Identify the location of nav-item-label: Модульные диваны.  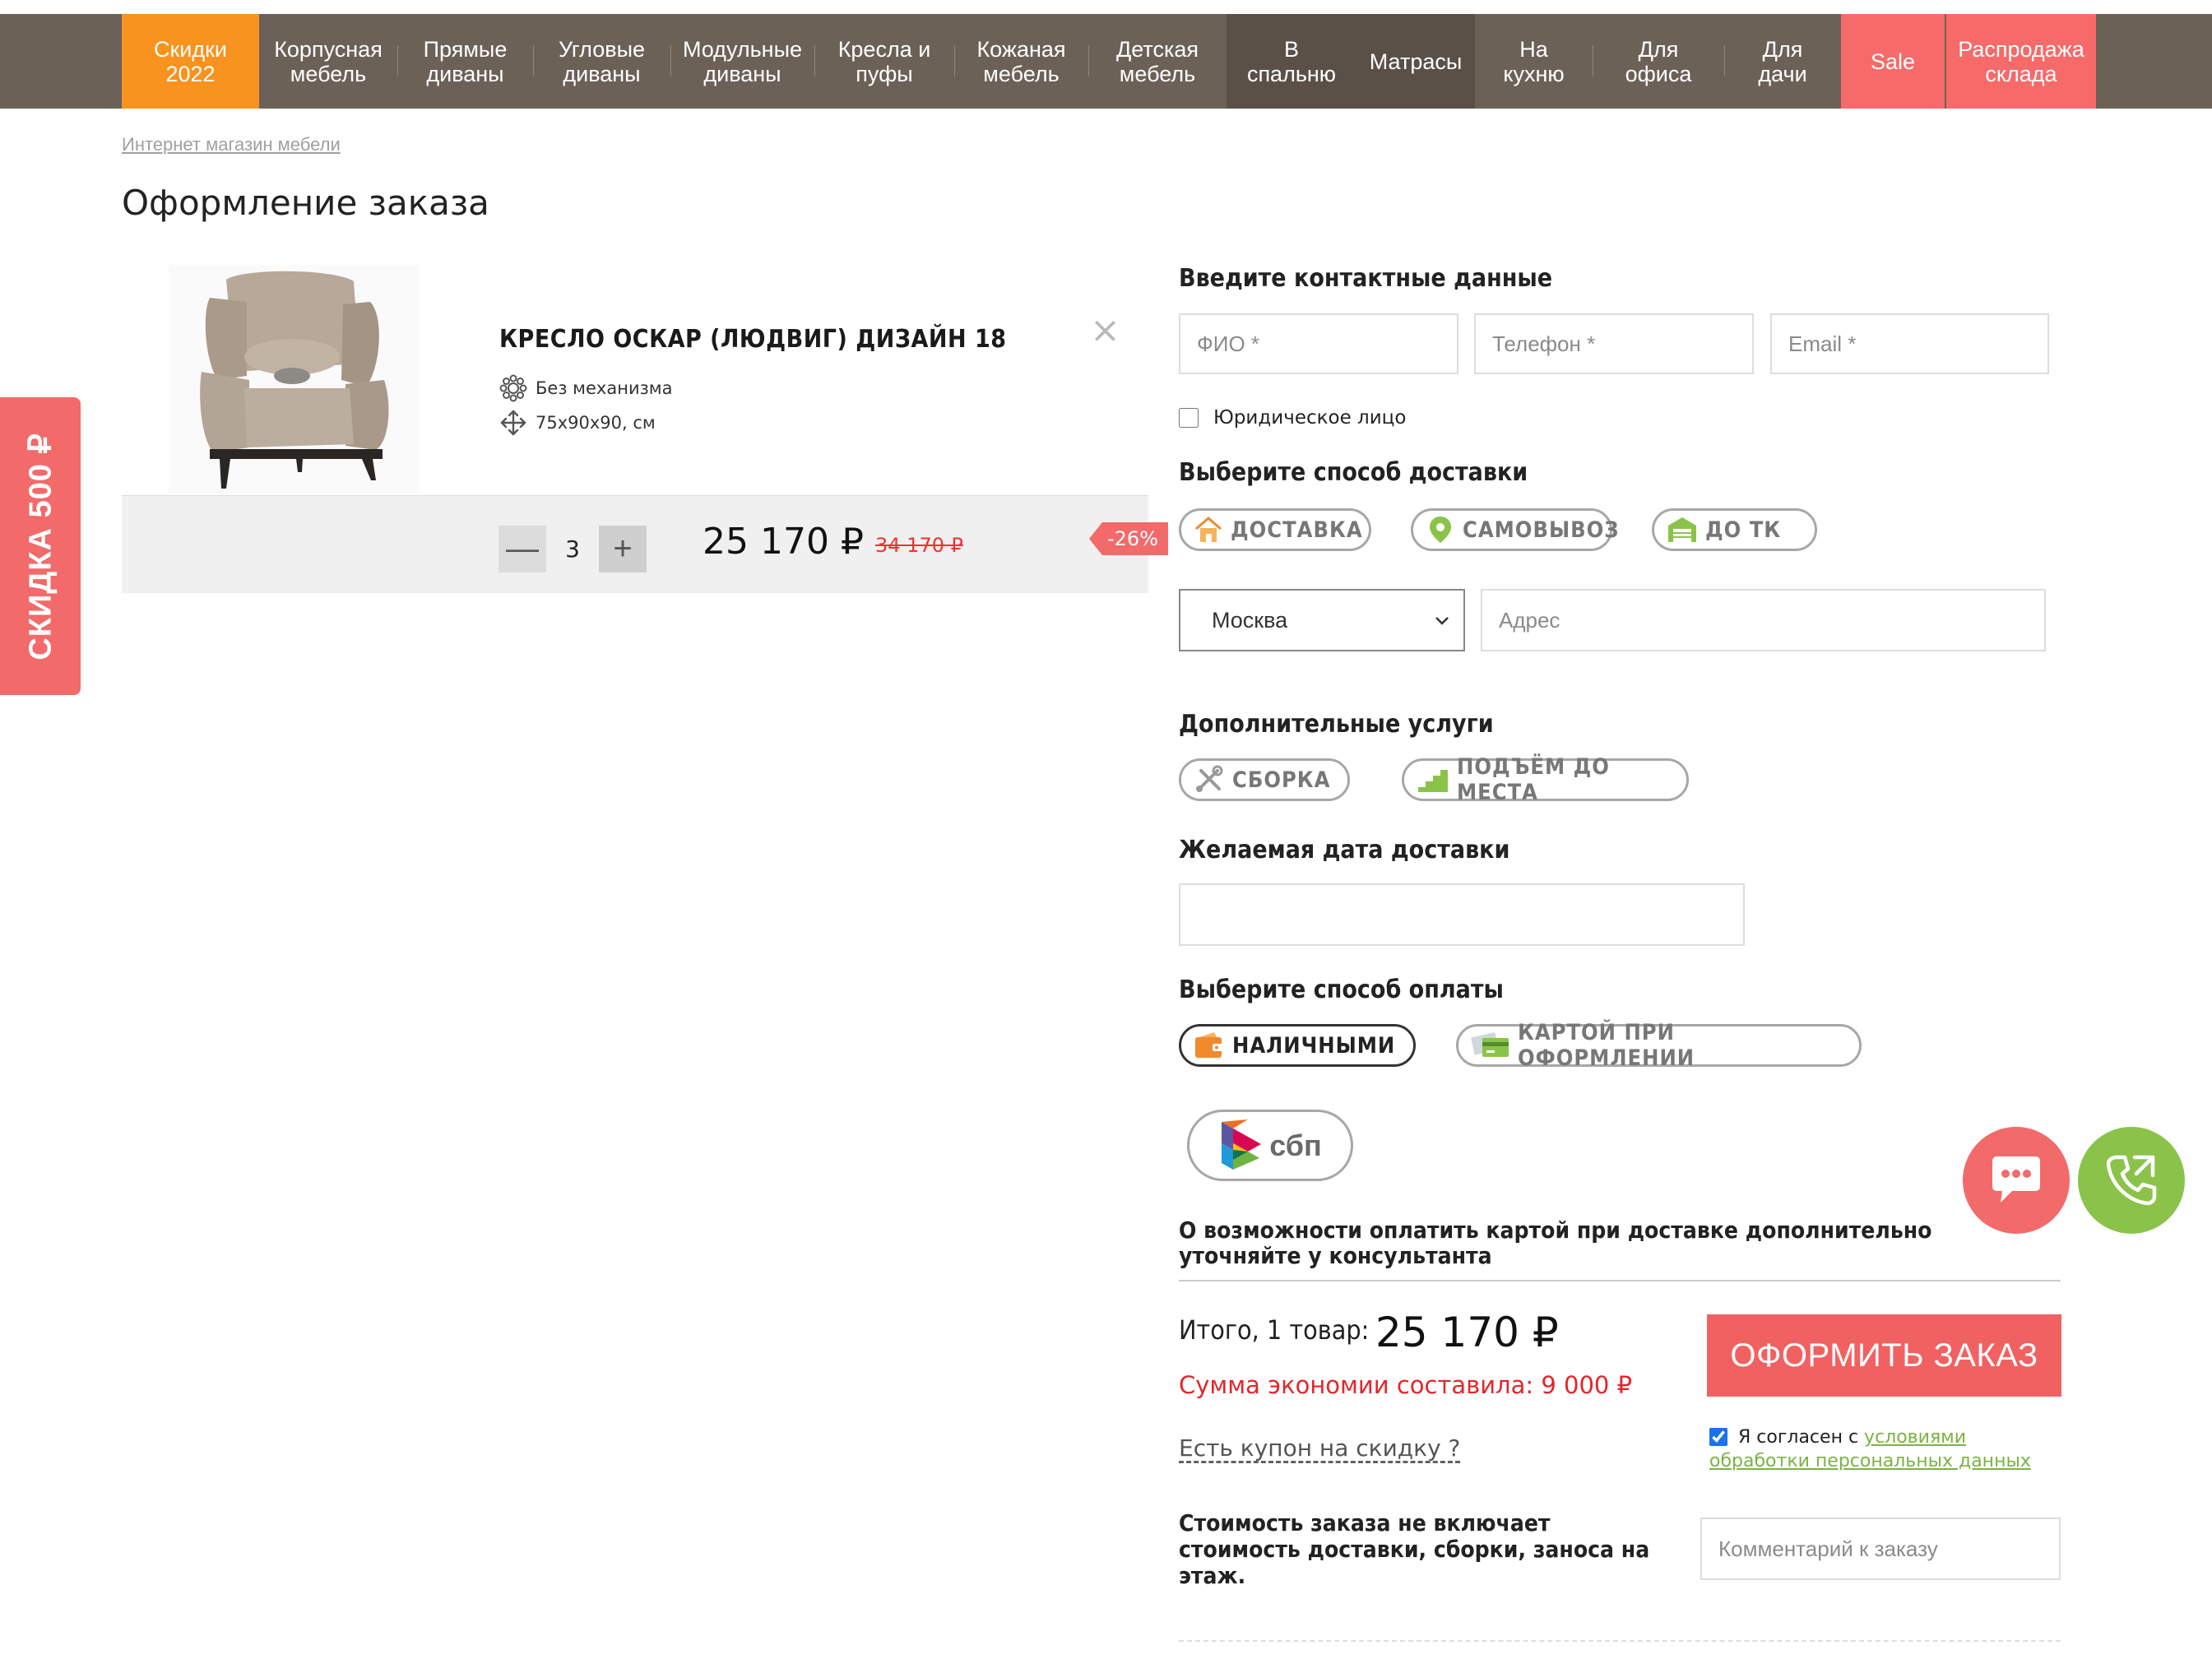
(743, 61).